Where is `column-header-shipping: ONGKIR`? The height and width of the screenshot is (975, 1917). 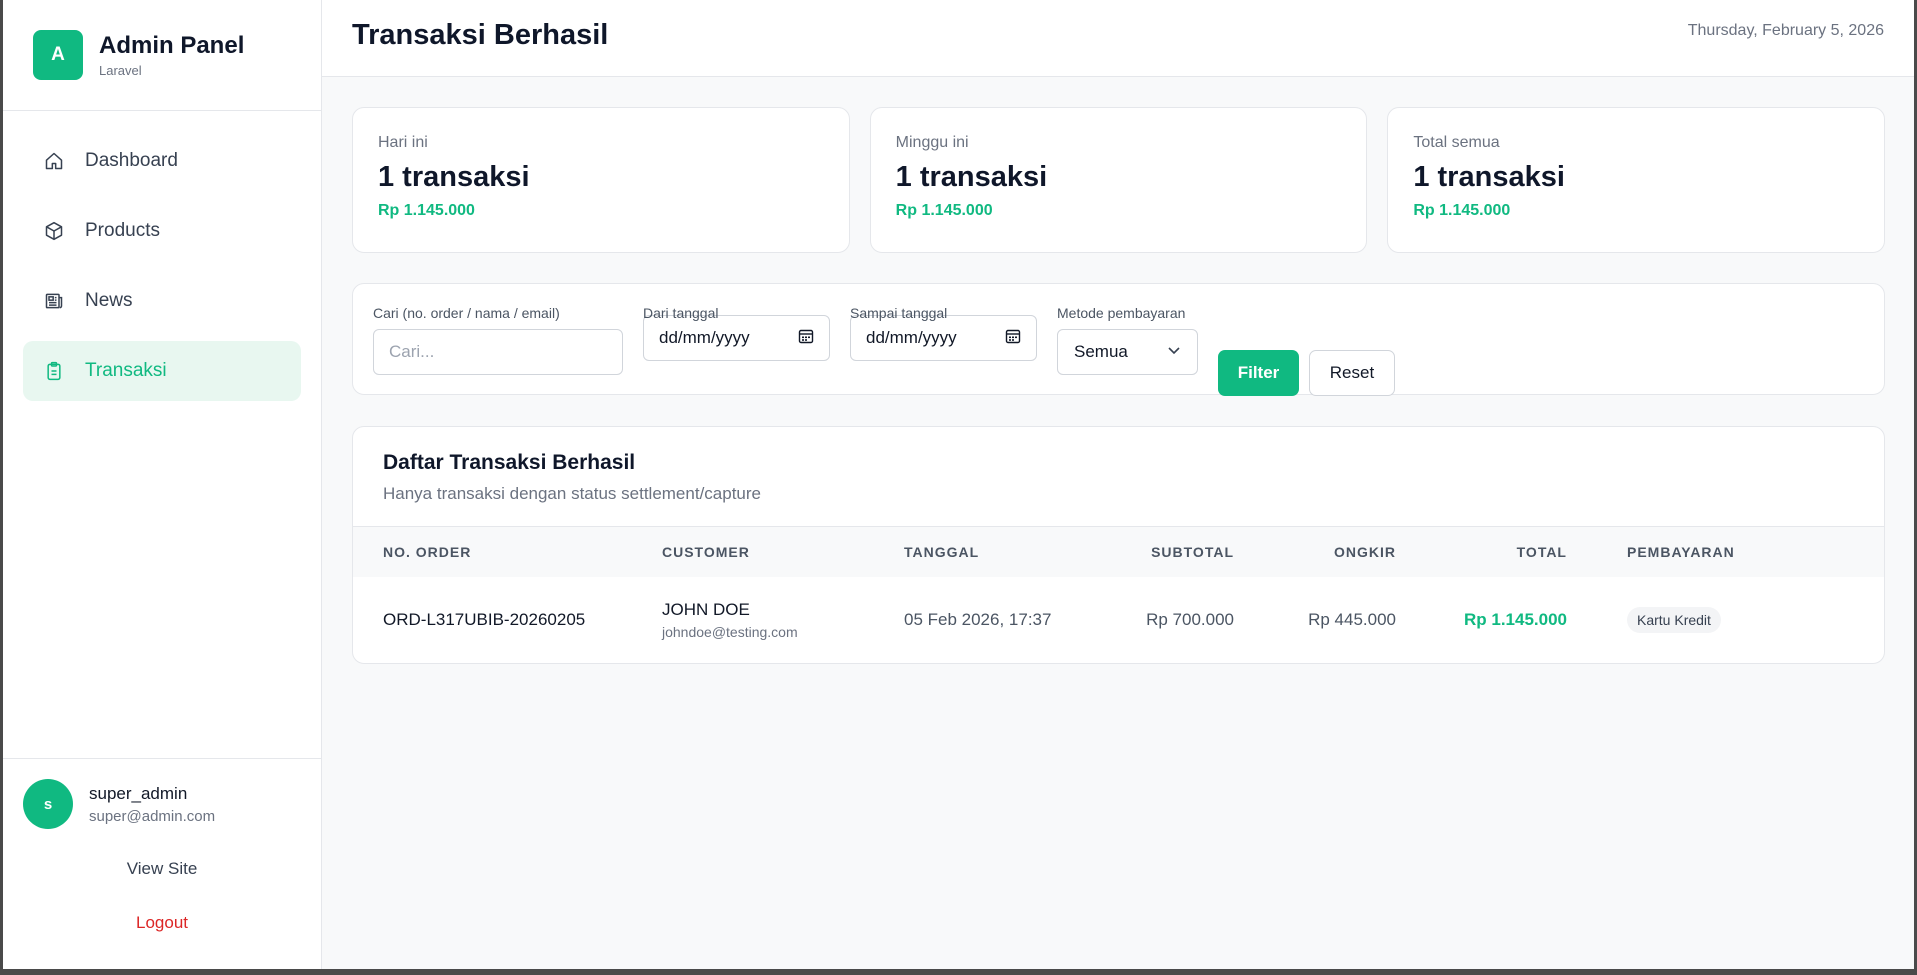
column-header-shipping: ONGKIR is located at coordinates (1365, 552).